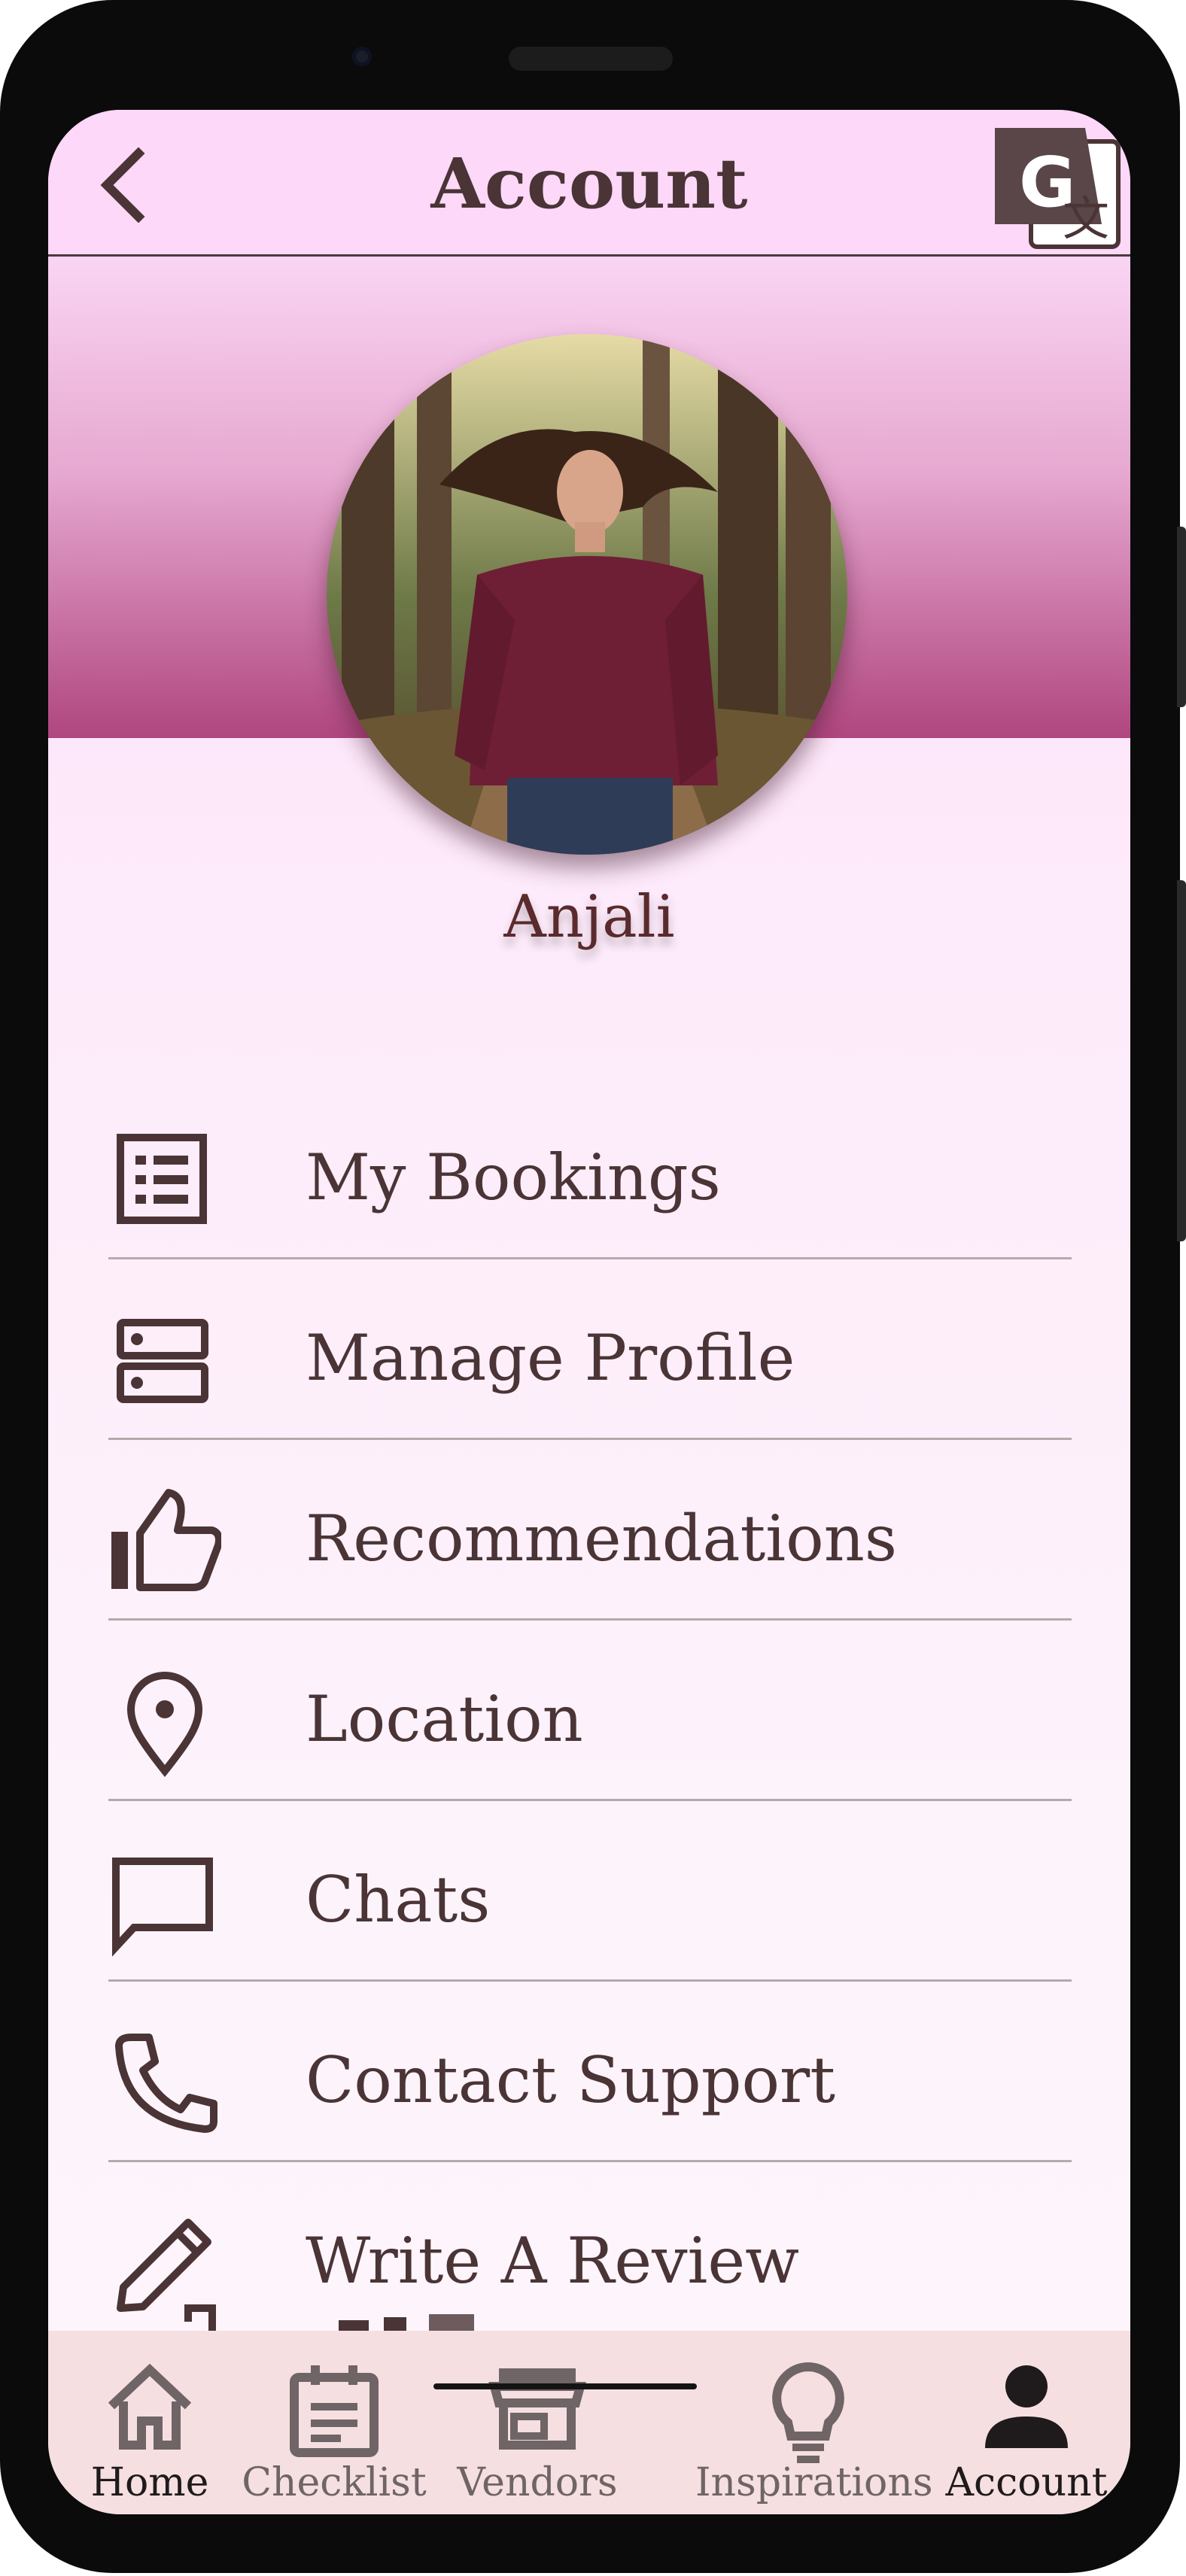  What do you see at coordinates (590, 1891) in the screenshot?
I see `menu-item-chats: Chats` at bounding box center [590, 1891].